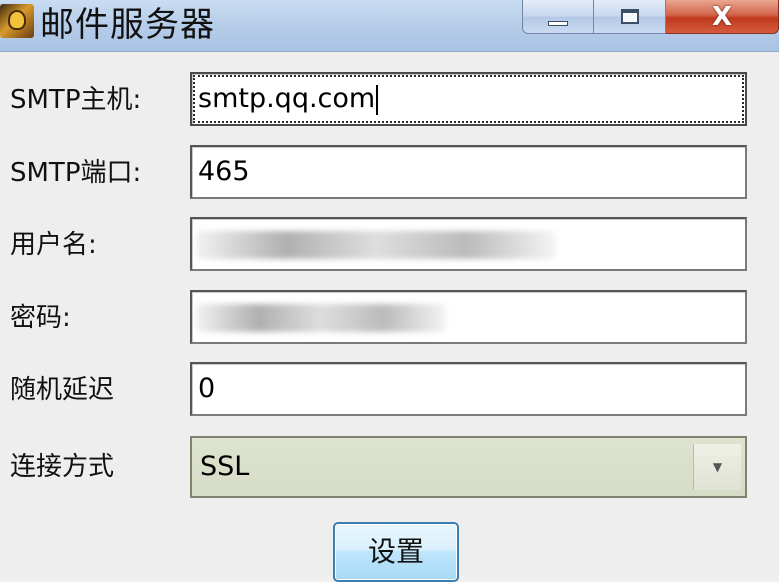 The height and width of the screenshot is (582, 779). I want to click on close-icon: X, so click(722, 16).